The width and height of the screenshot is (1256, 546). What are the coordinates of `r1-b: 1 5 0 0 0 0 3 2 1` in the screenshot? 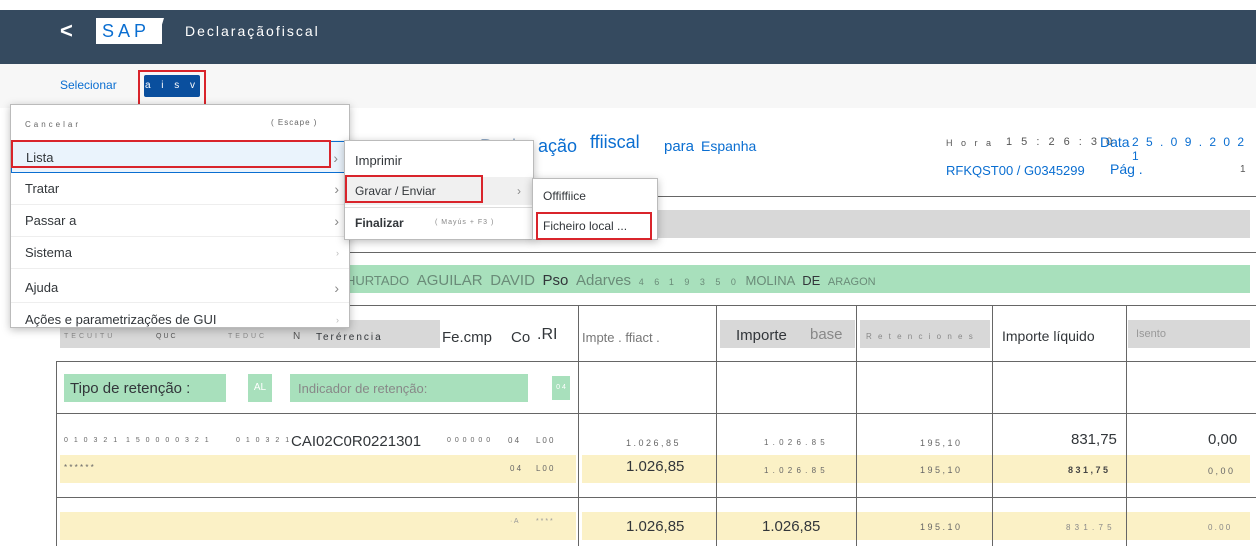 It's located at (168, 440).